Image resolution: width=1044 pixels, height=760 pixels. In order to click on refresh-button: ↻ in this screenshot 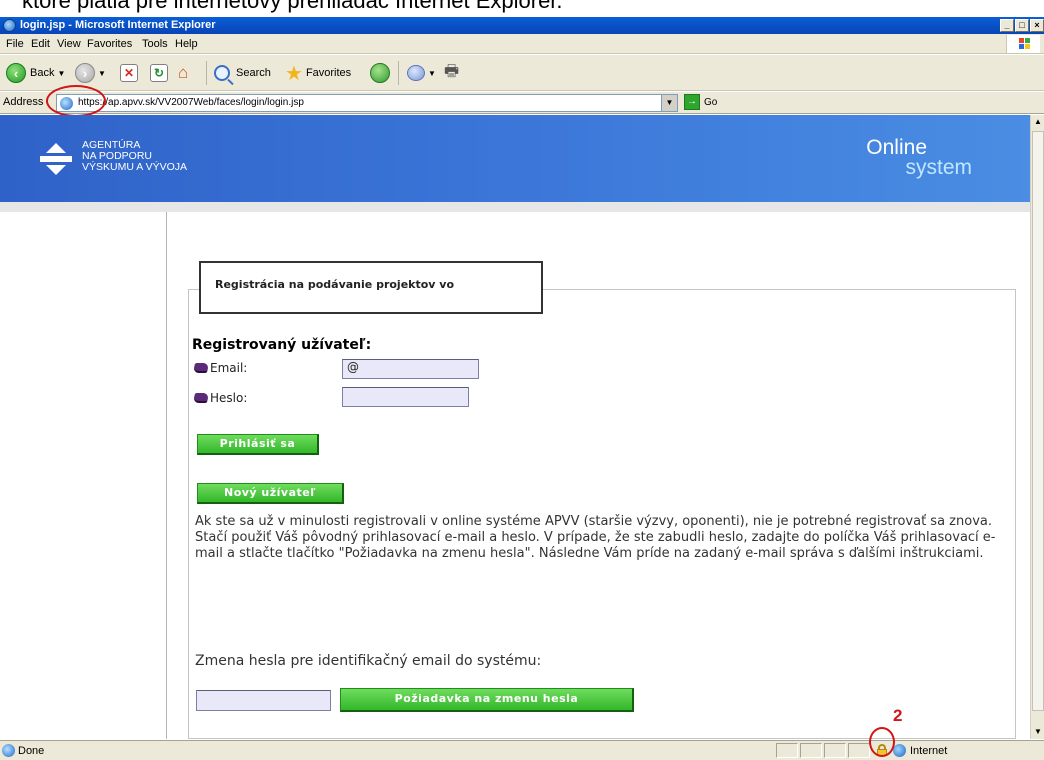, I will do `click(159, 73)`.